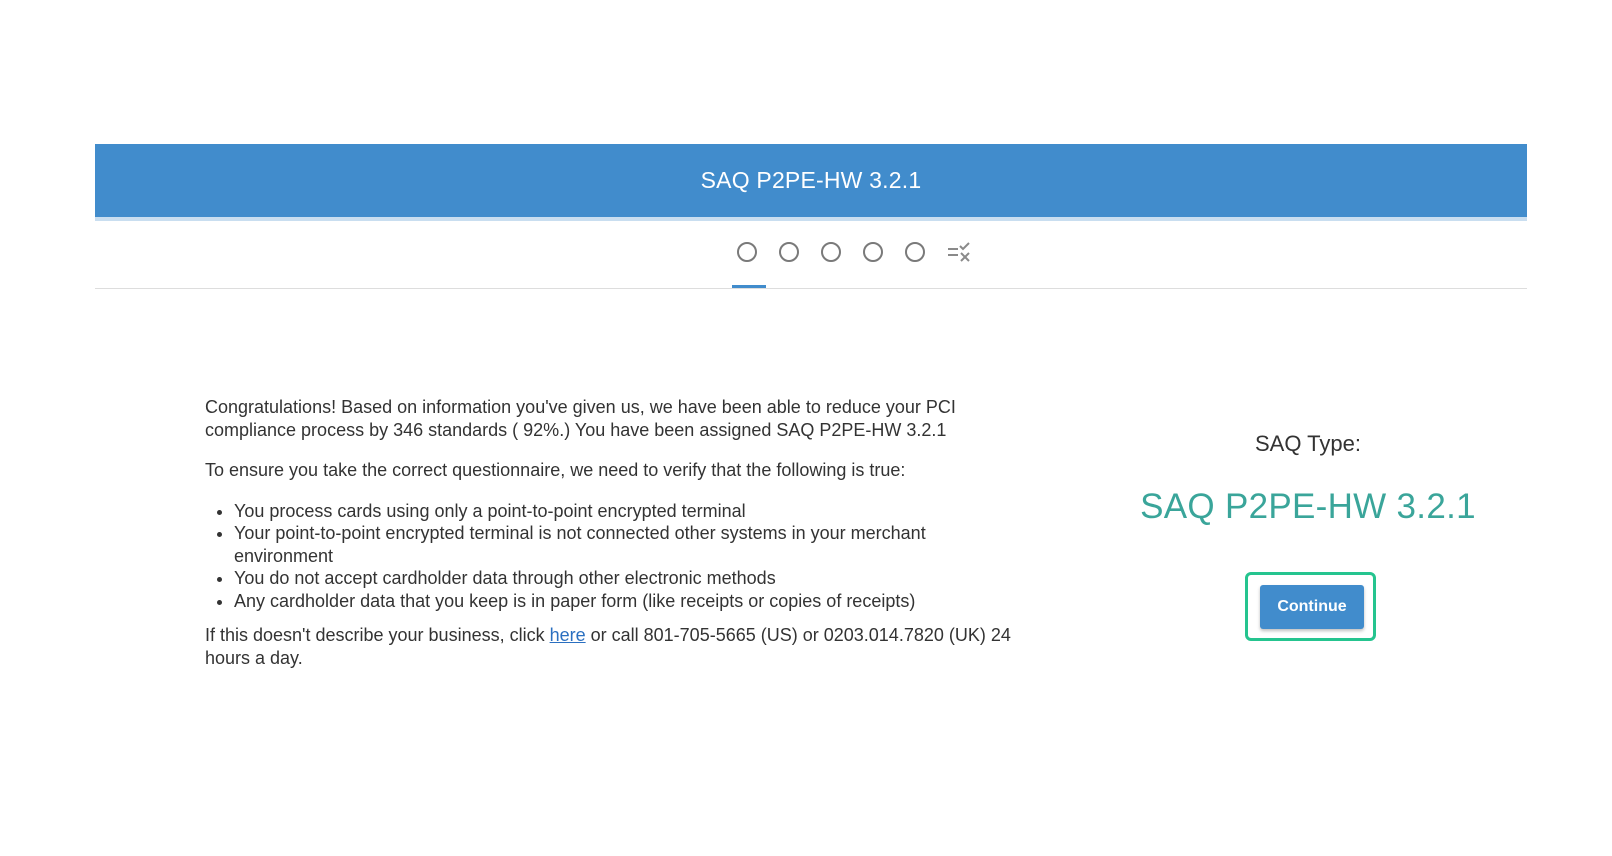  I want to click on saq-type-label: SAQ Type:, so click(1308, 443).